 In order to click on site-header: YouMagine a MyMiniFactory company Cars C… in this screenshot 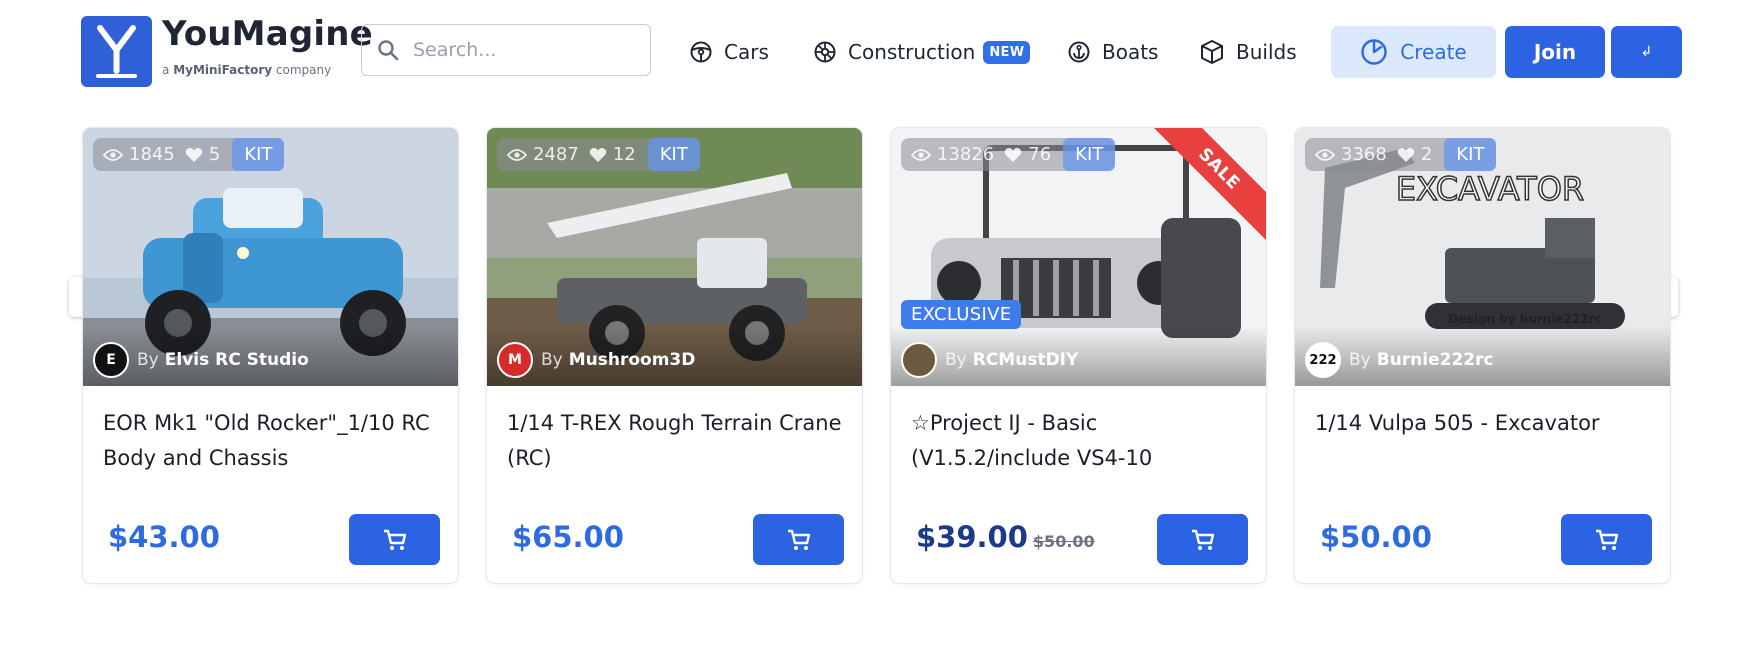, I will do `click(874, 50)`.